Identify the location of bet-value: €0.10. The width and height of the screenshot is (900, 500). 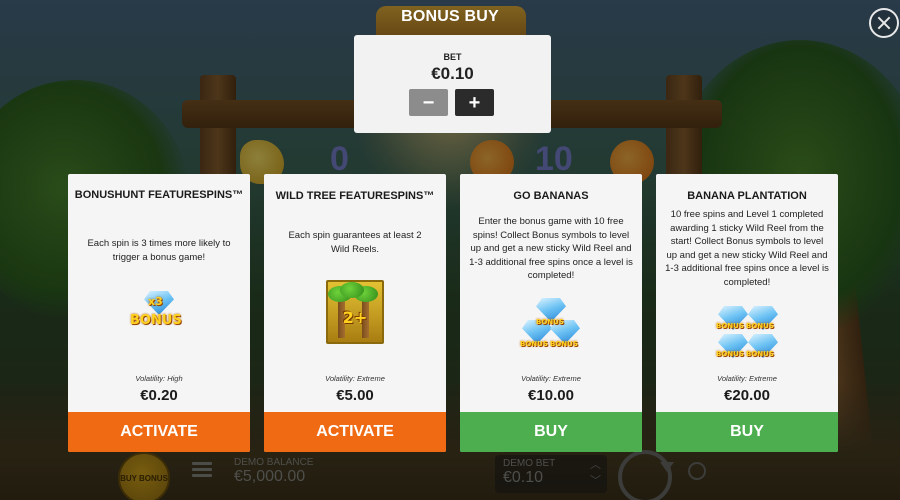
(452, 73).